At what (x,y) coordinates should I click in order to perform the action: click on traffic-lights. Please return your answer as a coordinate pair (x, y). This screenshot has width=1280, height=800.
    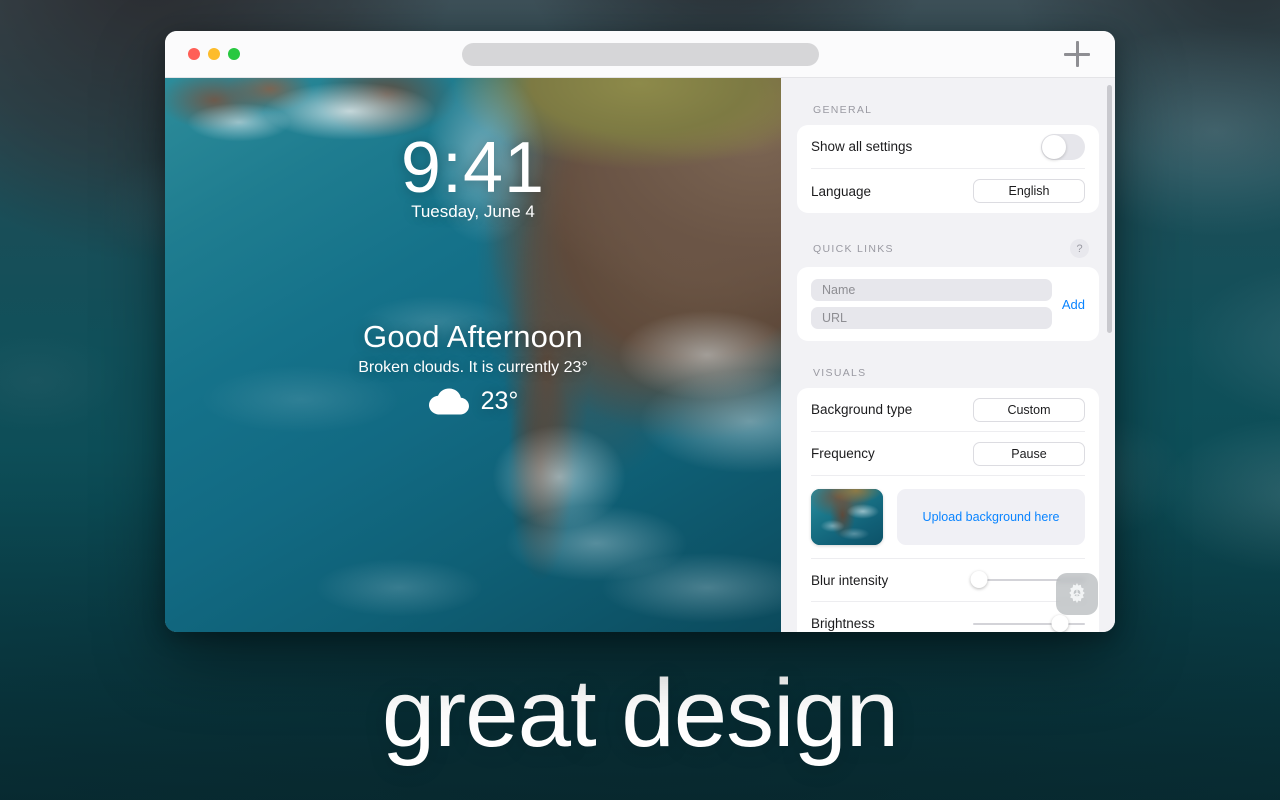
    Looking at the image, I should click on (202, 54).